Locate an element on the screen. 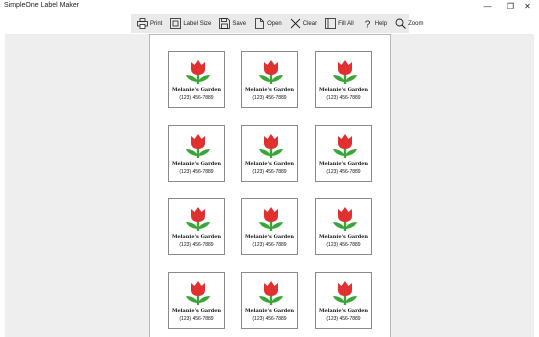 This screenshot has height=337, width=539. help-button: ? Help is located at coordinates (374, 23).